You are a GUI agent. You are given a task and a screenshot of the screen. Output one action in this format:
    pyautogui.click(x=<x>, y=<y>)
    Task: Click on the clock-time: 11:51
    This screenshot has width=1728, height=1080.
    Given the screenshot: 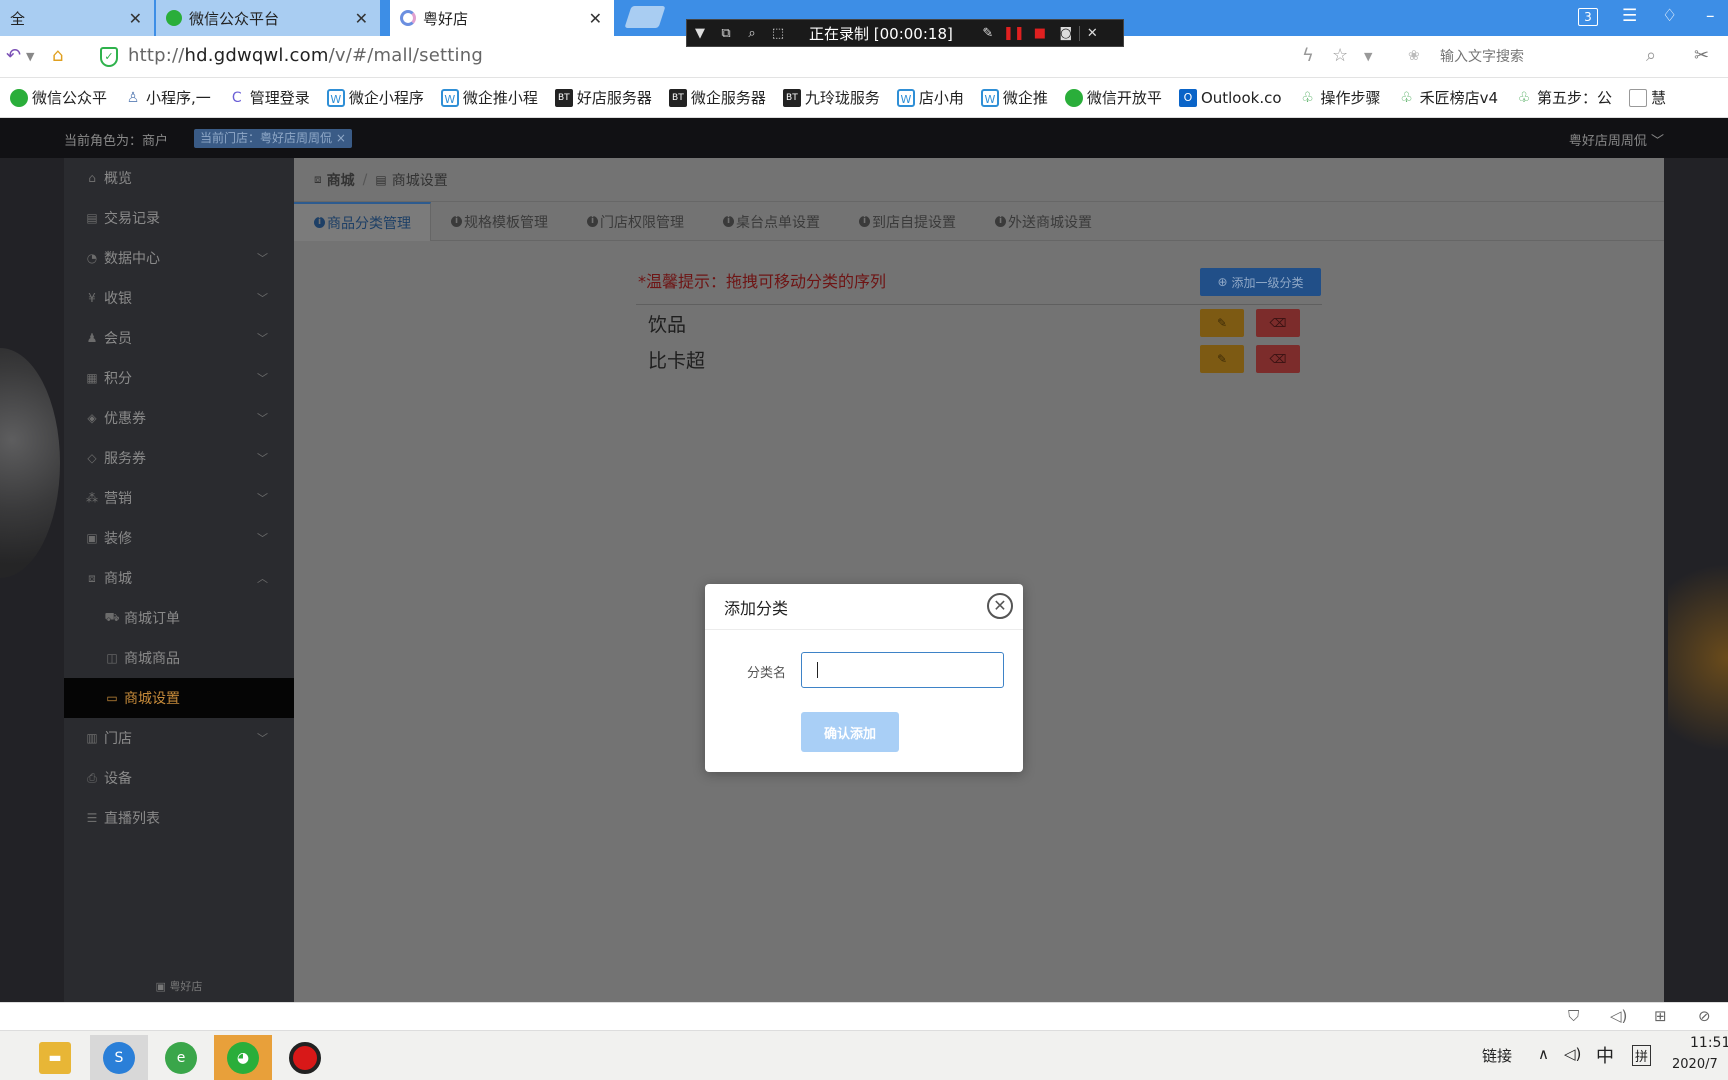 What is the action you would take?
    pyautogui.click(x=1709, y=1043)
    